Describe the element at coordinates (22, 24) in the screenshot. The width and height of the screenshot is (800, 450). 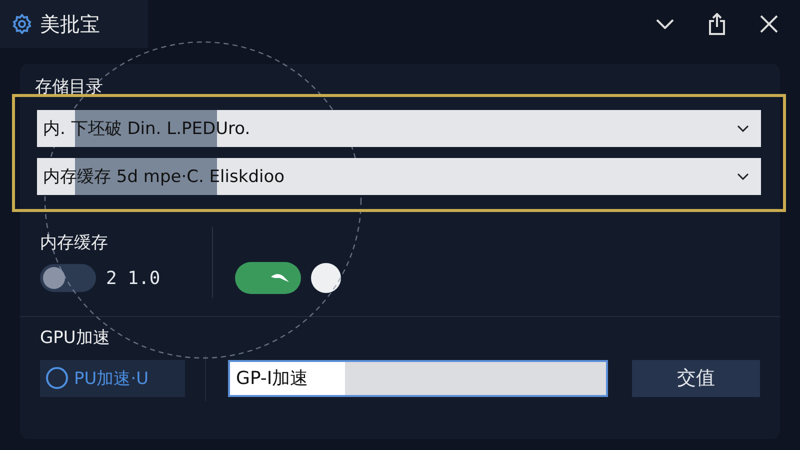
I see `gear-icon` at that location.